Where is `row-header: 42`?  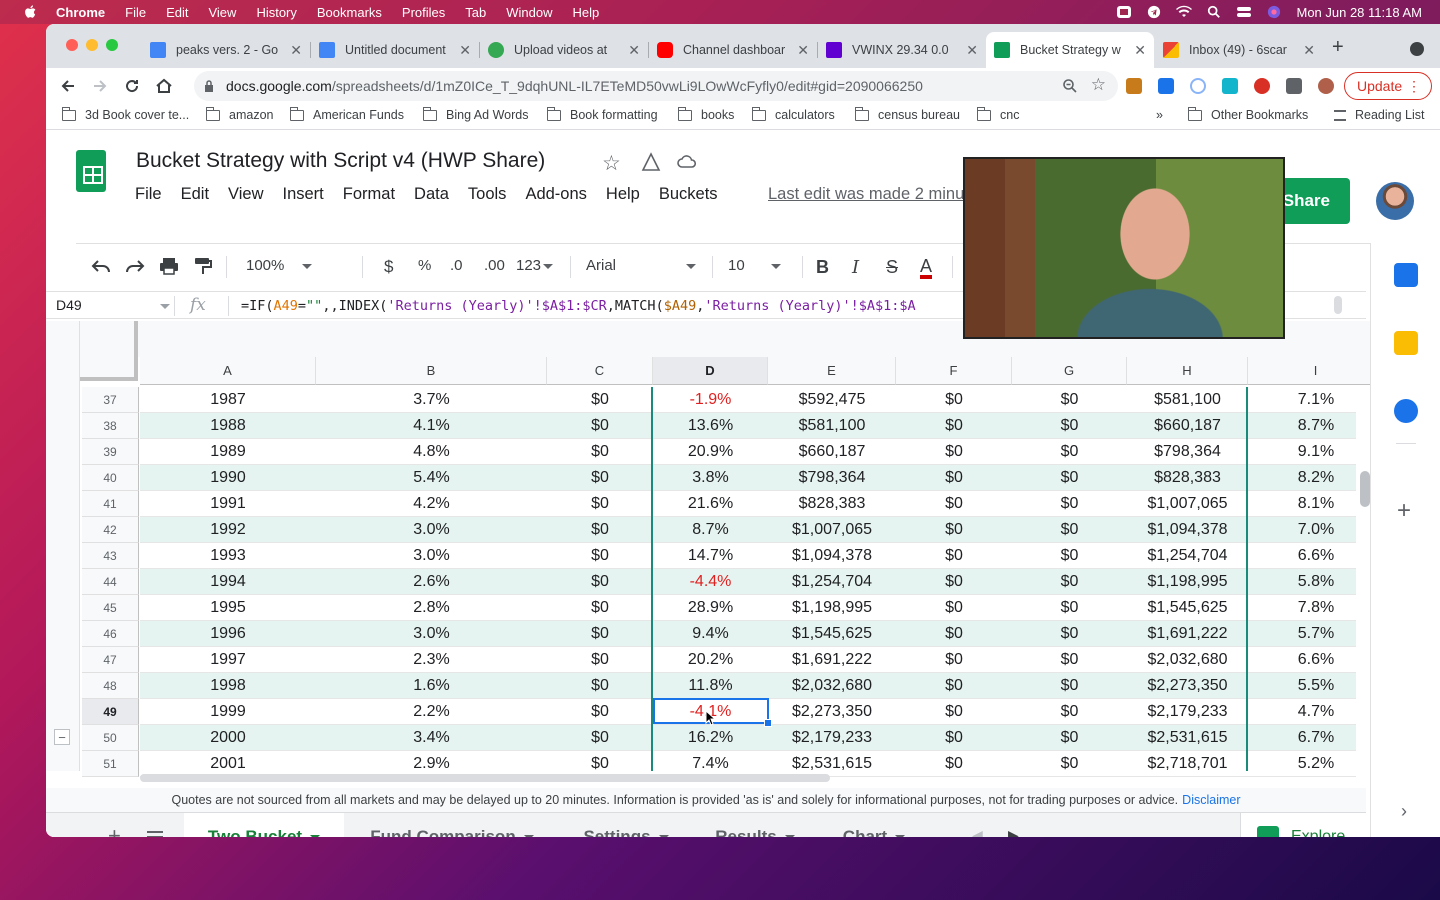 row-header: 42 is located at coordinates (110, 530).